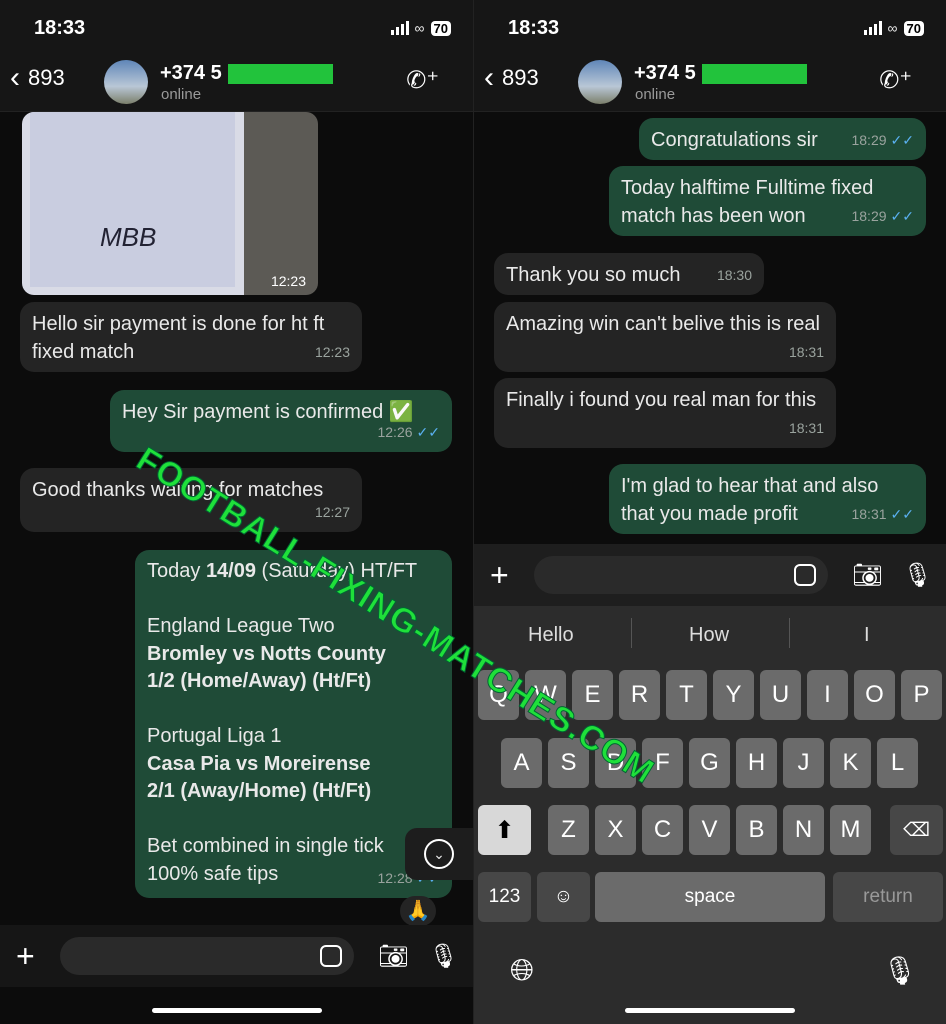 Image resolution: width=946 pixels, height=1024 pixels. Describe the element at coordinates (733, 695) in the screenshot. I see `key-y: Y` at that location.